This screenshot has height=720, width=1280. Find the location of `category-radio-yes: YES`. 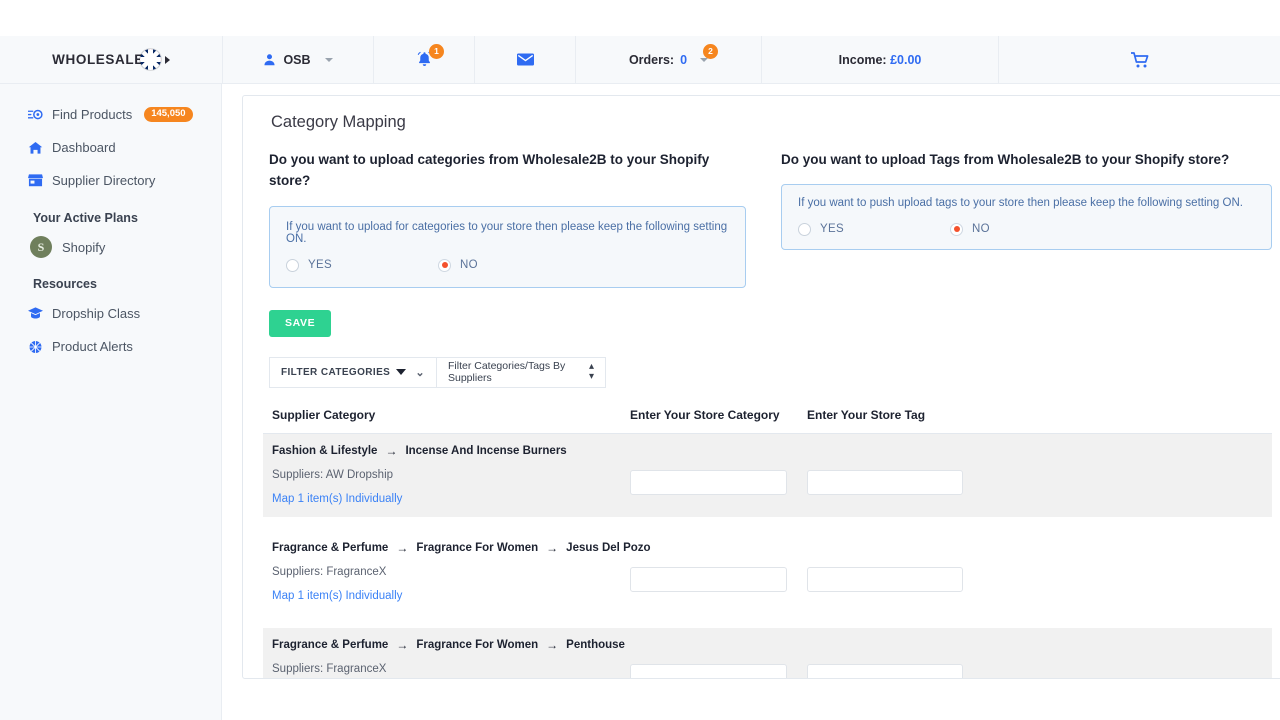

category-radio-yes: YES is located at coordinates (362, 265).